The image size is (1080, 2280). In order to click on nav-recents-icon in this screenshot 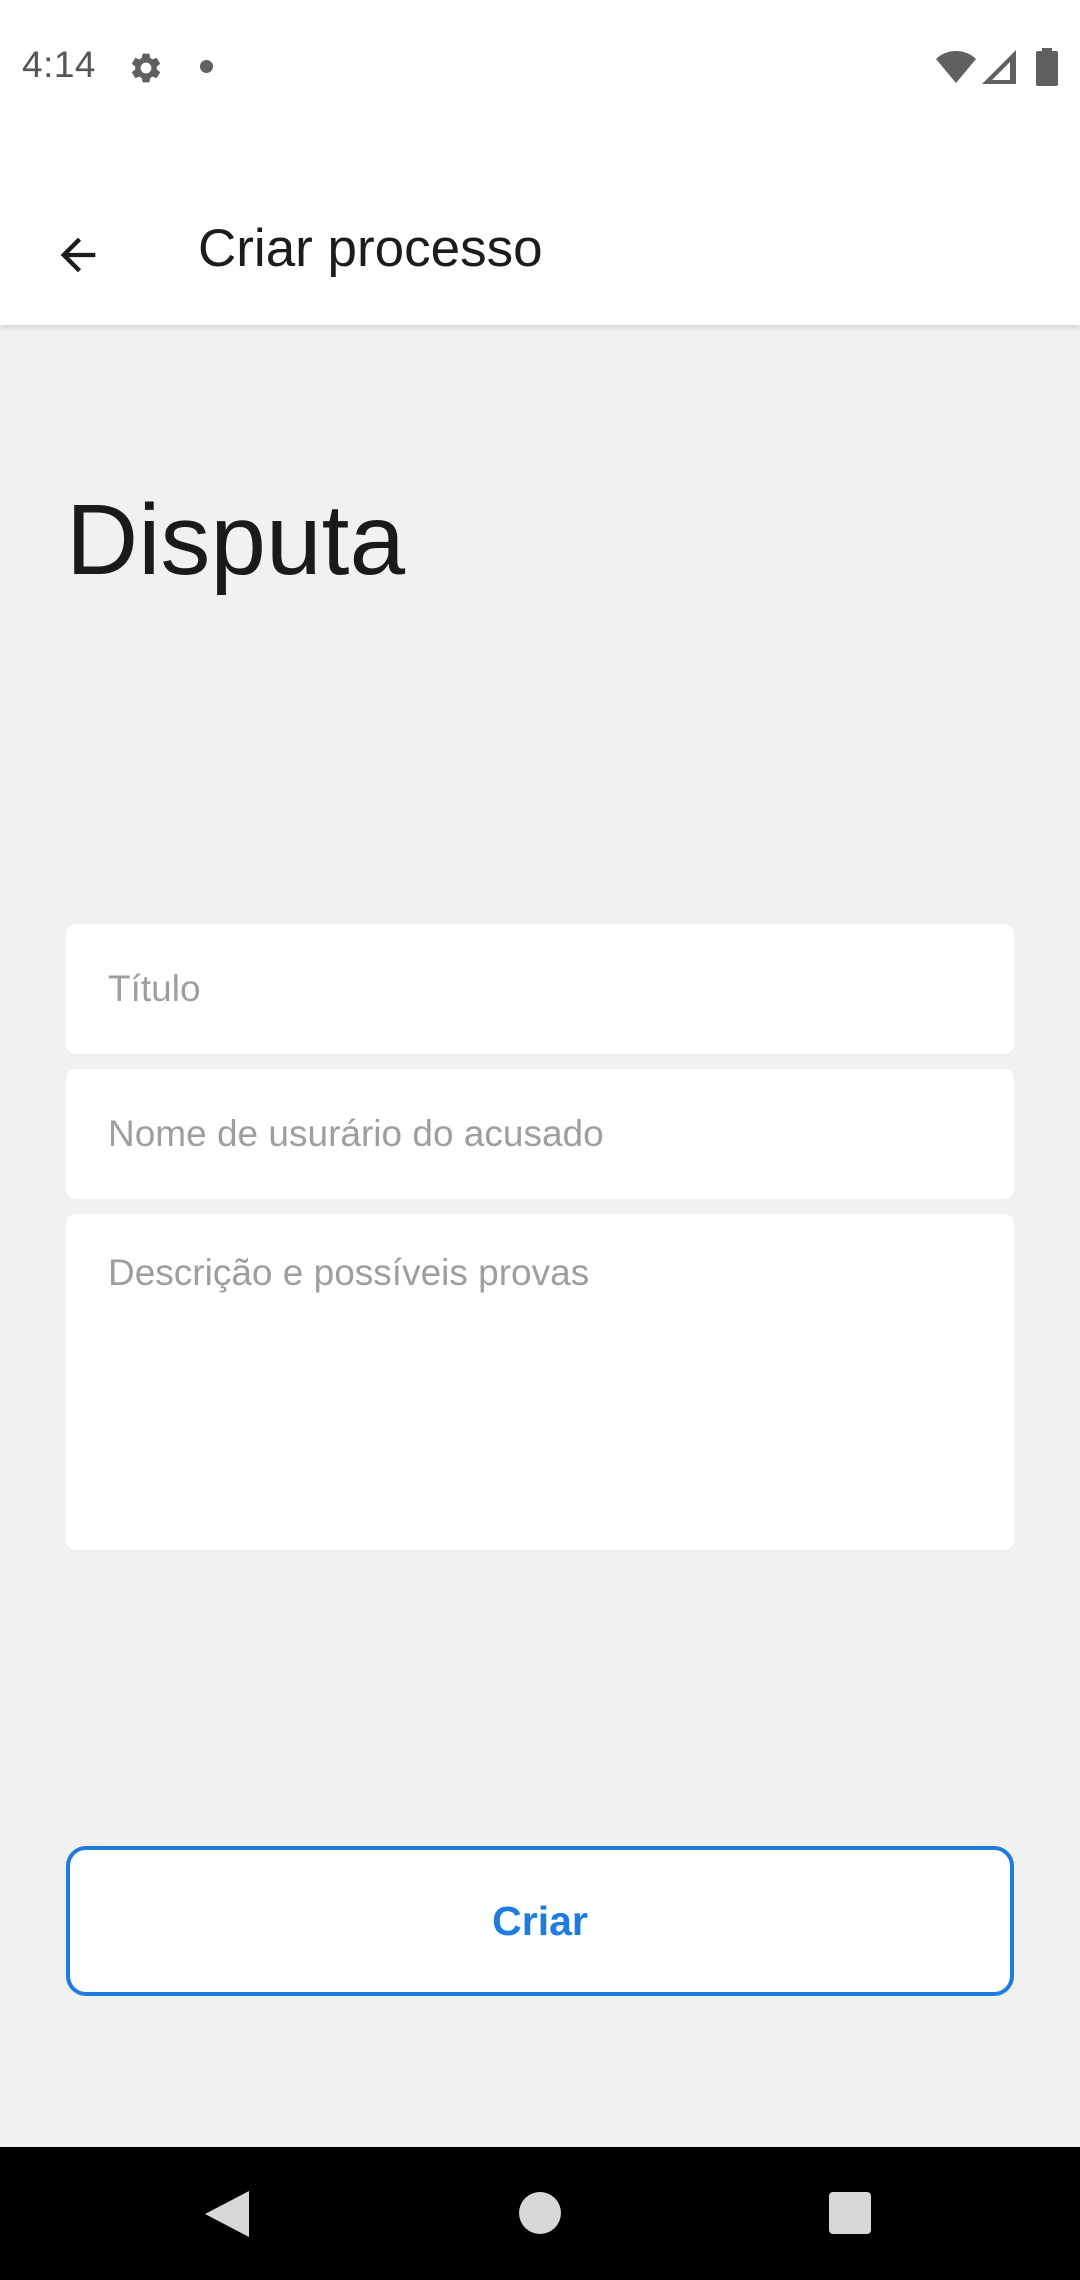, I will do `click(850, 2213)`.